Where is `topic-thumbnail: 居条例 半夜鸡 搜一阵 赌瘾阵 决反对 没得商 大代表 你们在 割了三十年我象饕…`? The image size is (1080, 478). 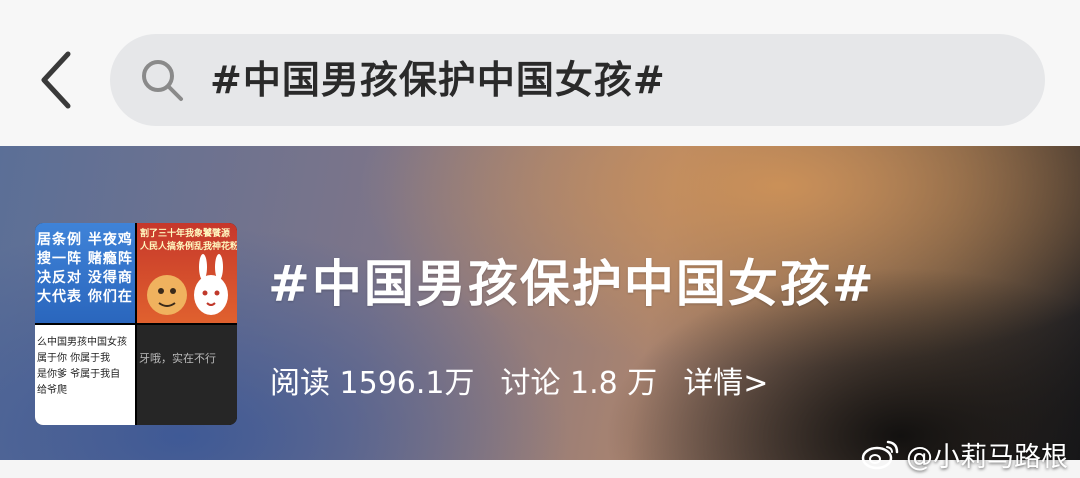 topic-thumbnail: 居条例 半夜鸡 搜一阵 赌瘾阵 决反对 没得商 大代表 你们在 割了三十年我象饕… is located at coordinates (136, 324).